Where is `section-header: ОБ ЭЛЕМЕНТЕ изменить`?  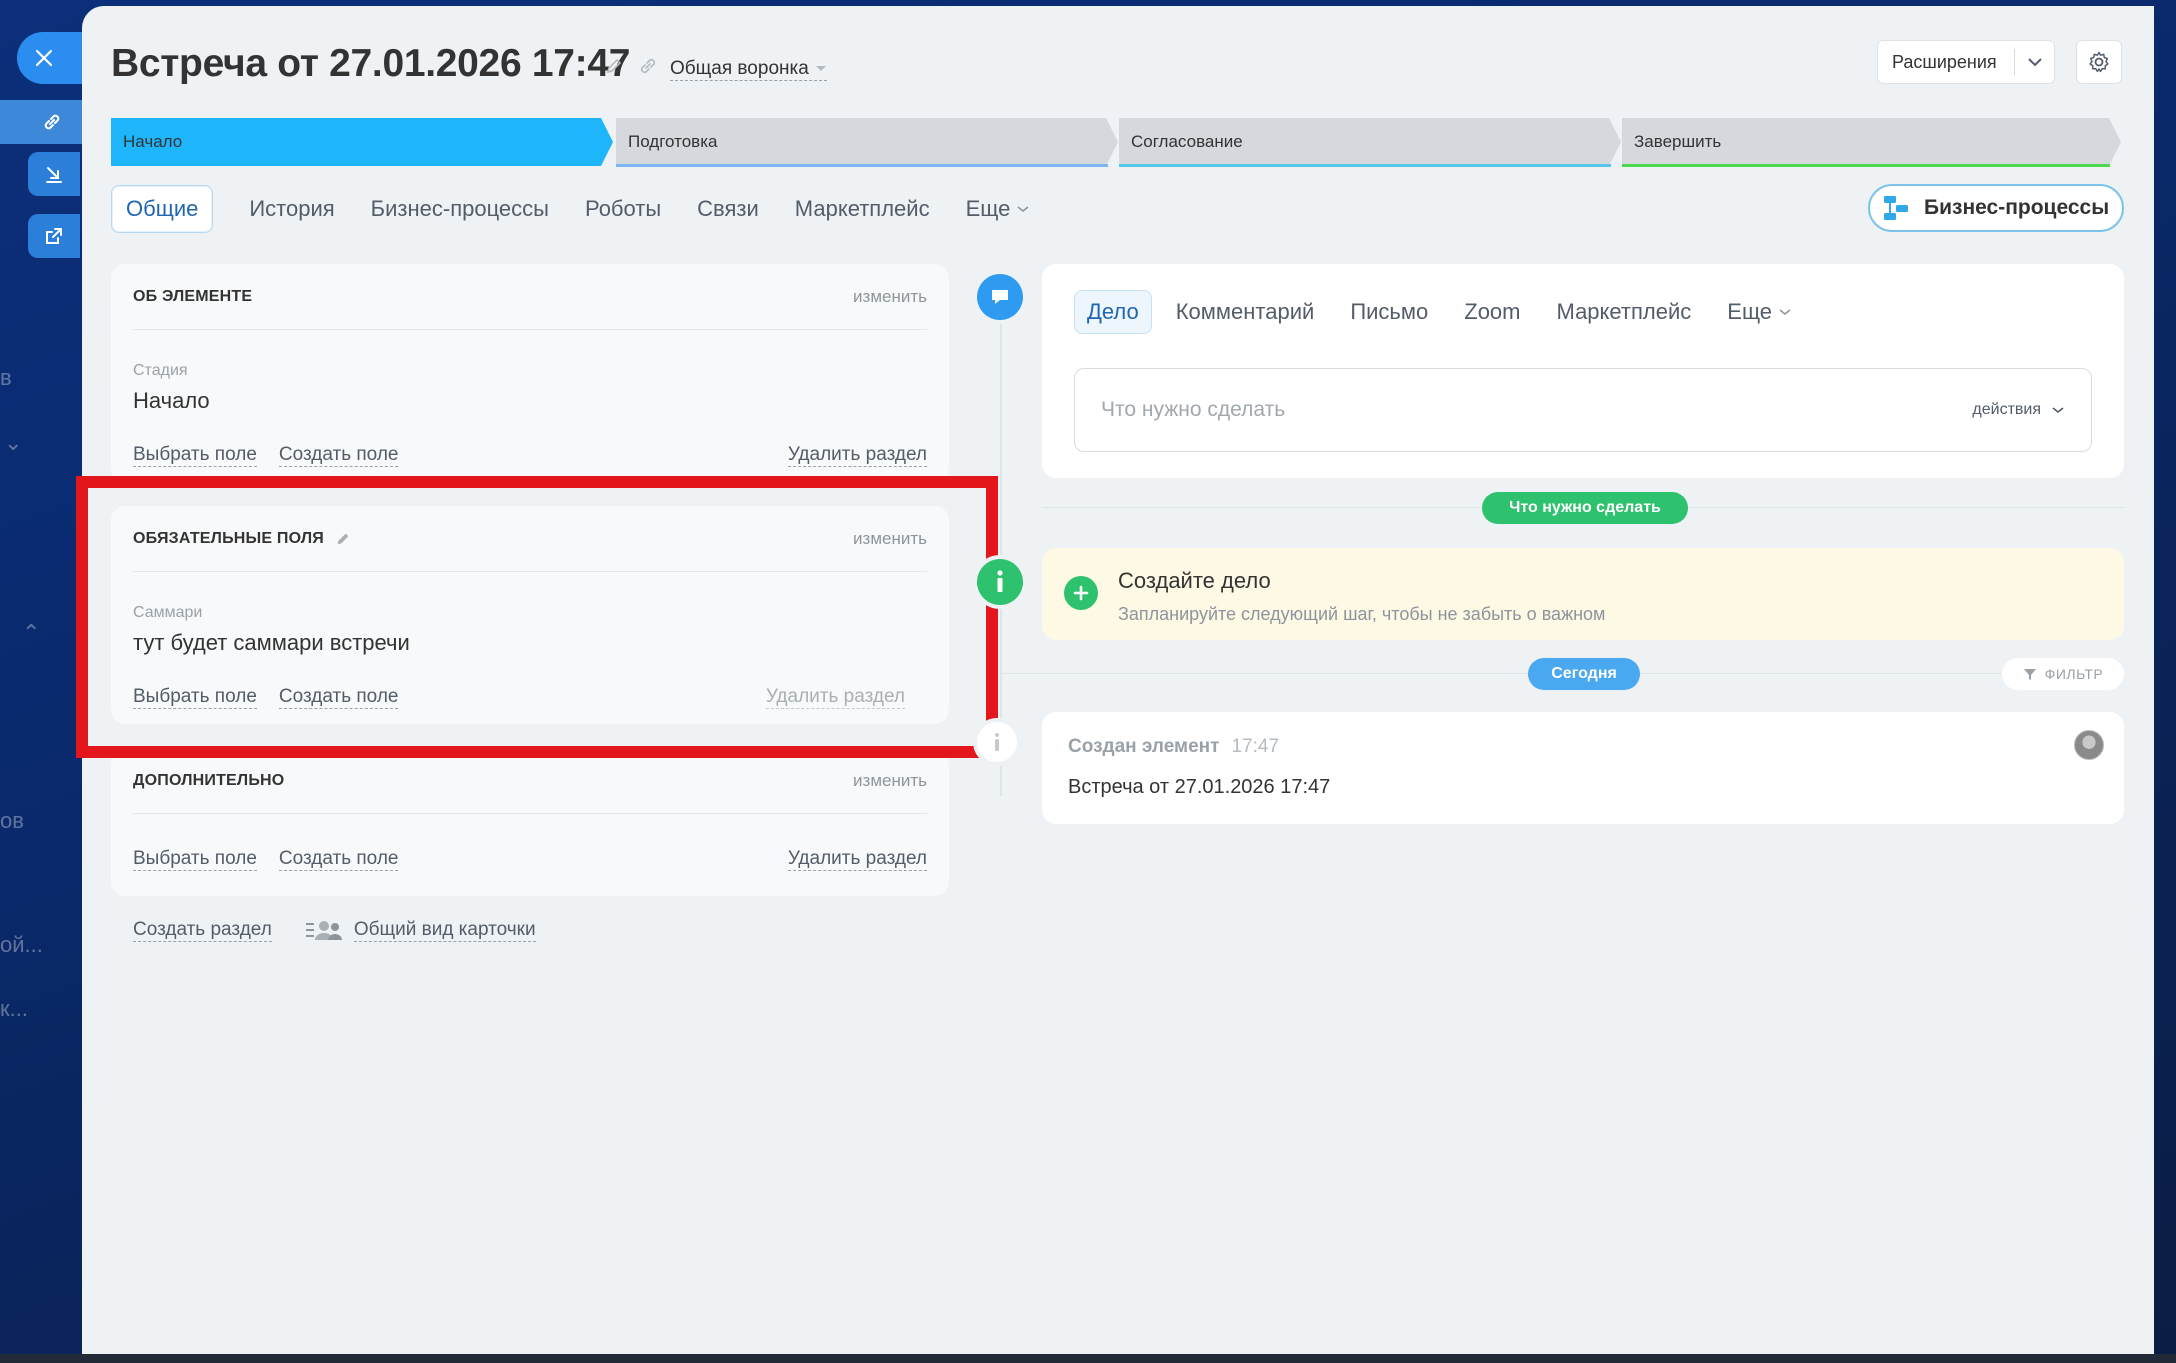 section-header: ОБ ЭЛЕМЕНТЕ изменить is located at coordinates (530, 297).